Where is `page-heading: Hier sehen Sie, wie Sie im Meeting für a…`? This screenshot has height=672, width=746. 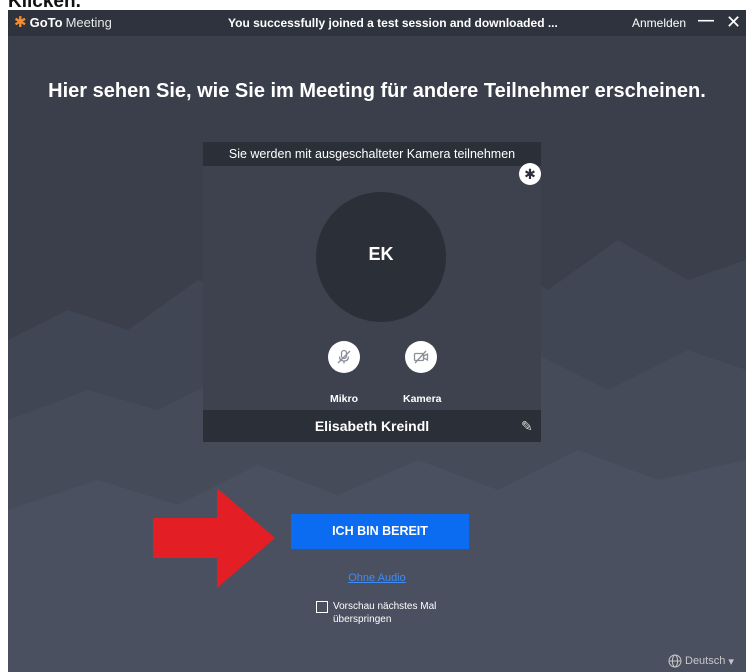
page-heading: Hier sehen Sie, wie Sie im Meeting für a… is located at coordinates (377, 91).